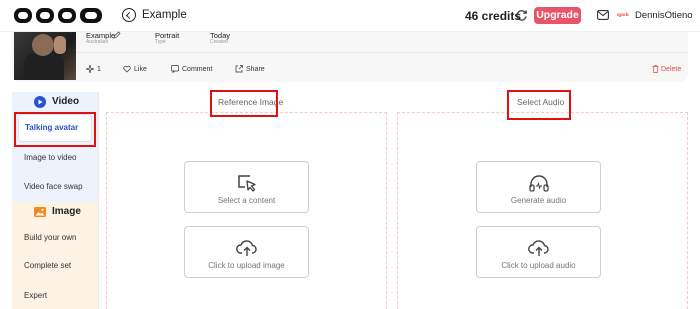  I want to click on video-section-heading: Video, so click(55, 102).